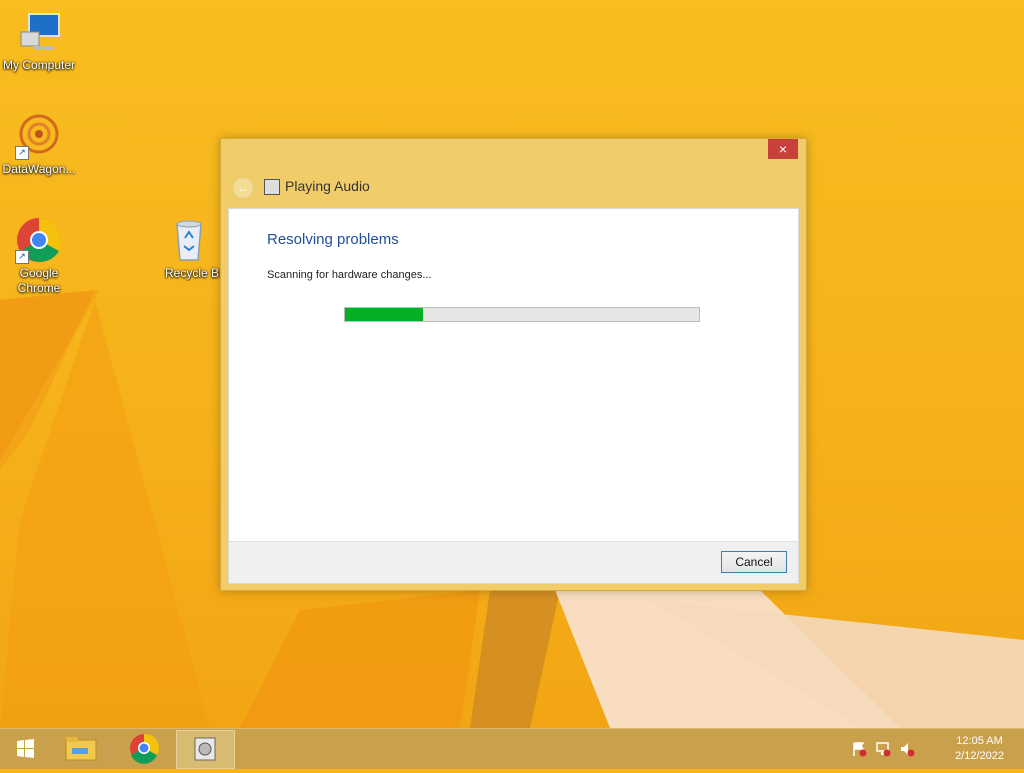 Image resolution: width=1024 pixels, height=773 pixels. What do you see at coordinates (39, 65) in the screenshot?
I see `desktop-icon-label: My Computer` at bounding box center [39, 65].